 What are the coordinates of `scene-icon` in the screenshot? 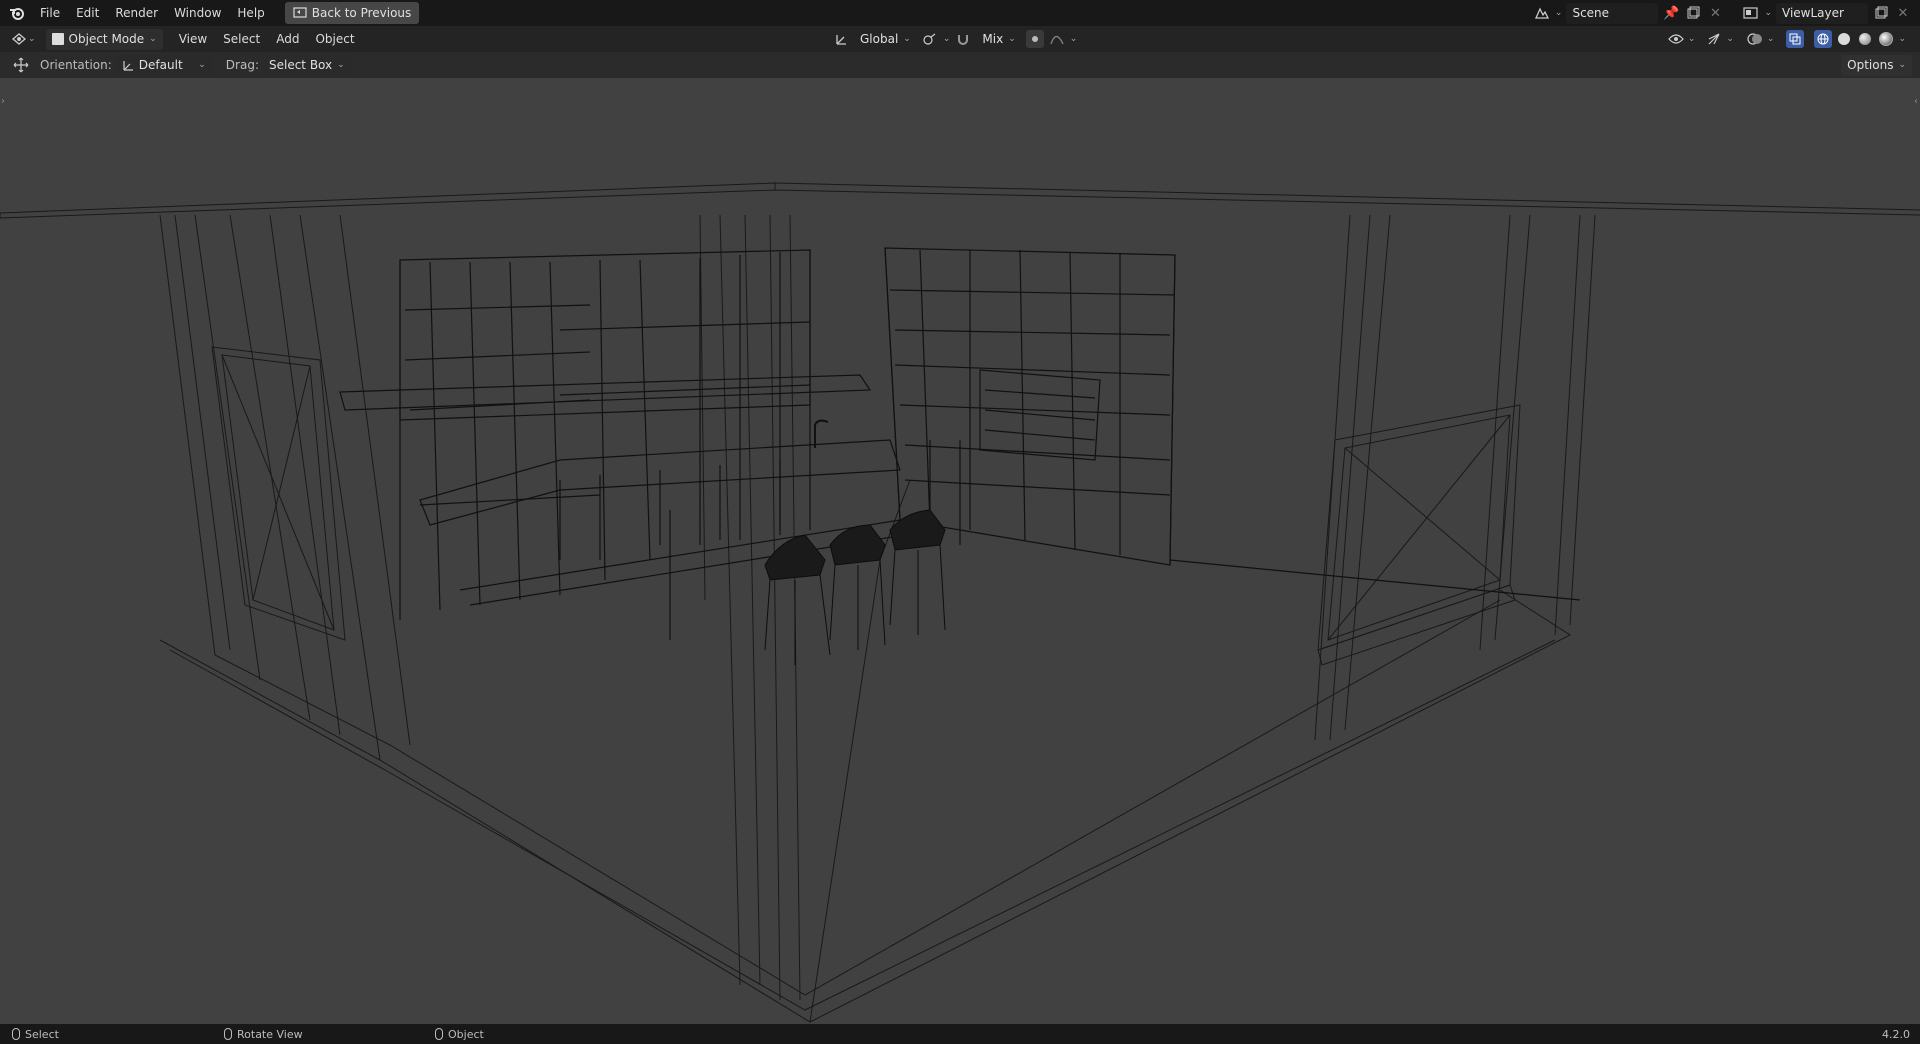 It's located at (1542, 13).